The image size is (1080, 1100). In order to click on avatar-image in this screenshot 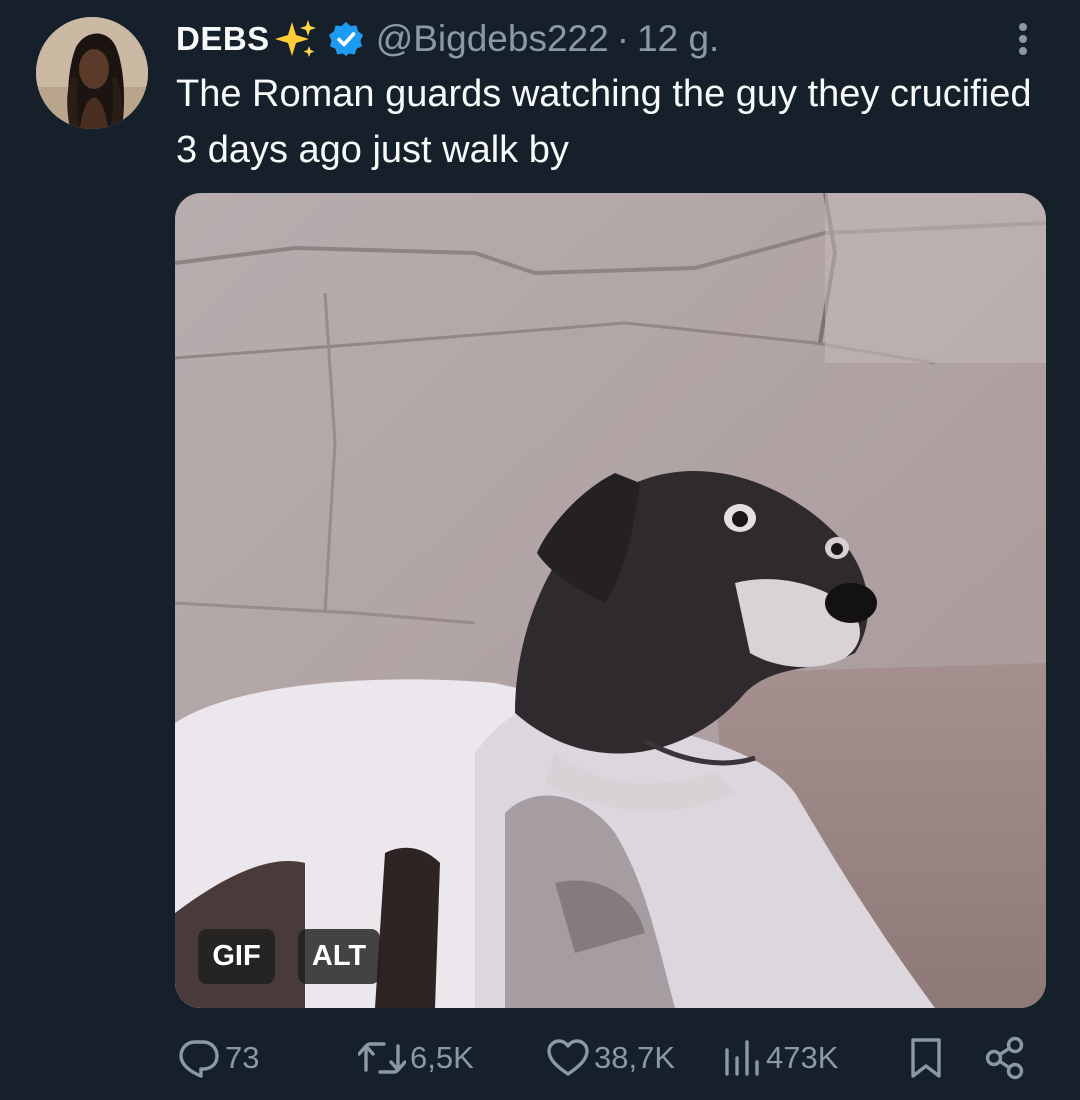, I will do `click(92, 73)`.